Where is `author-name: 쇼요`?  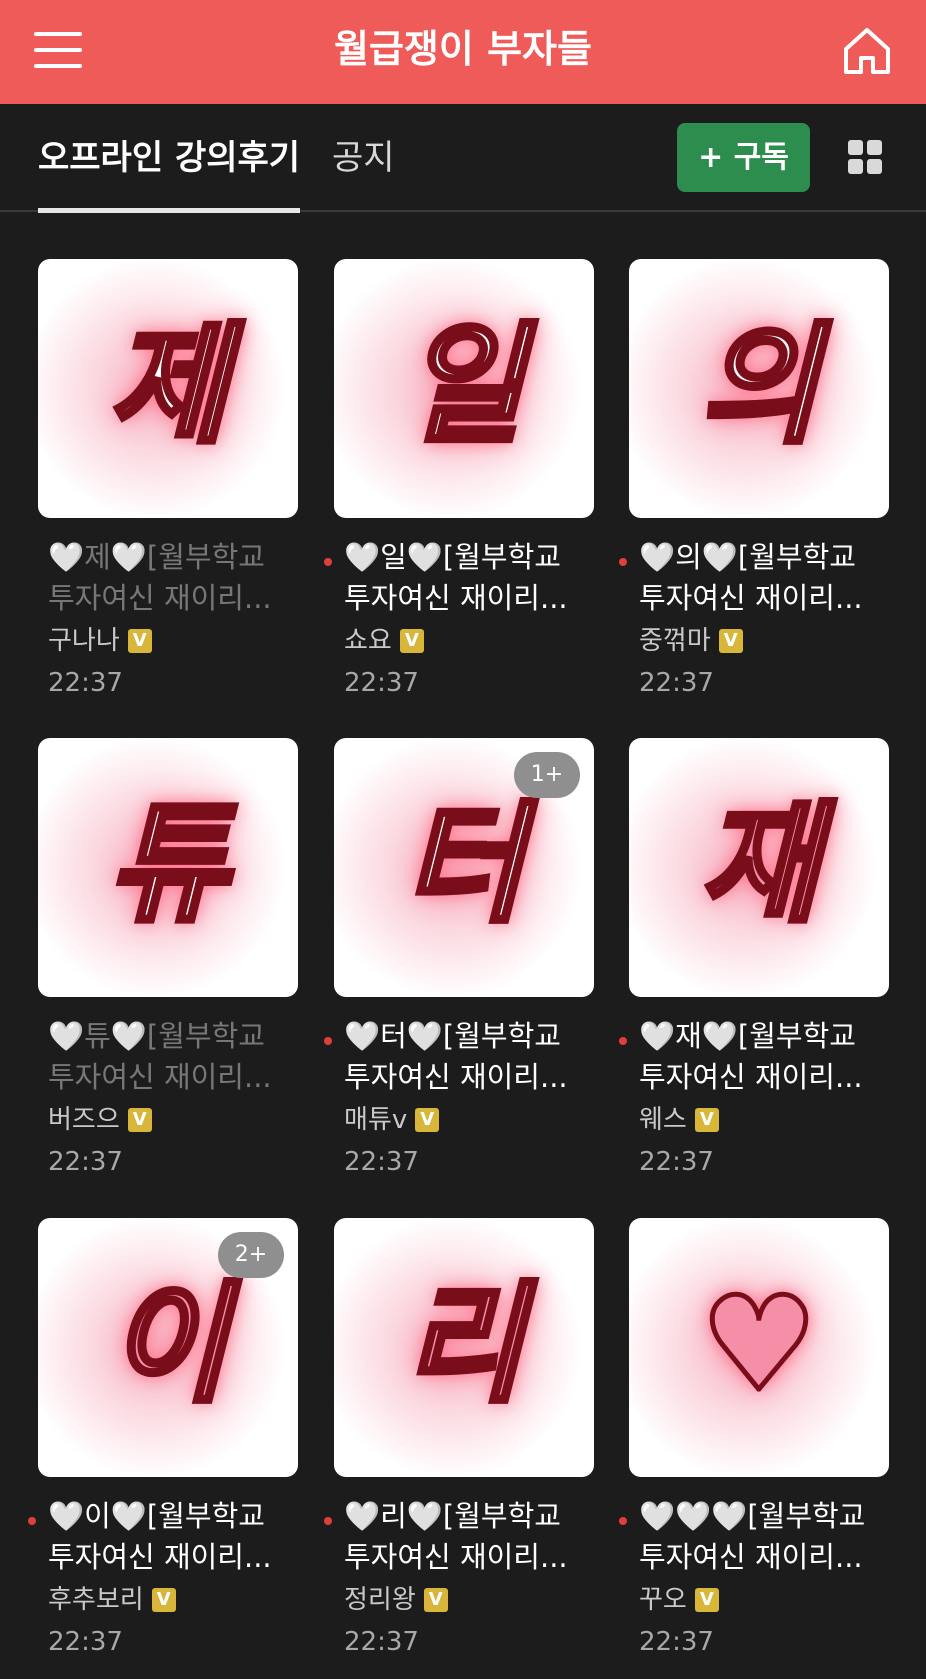 author-name: 쇼요 is located at coordinates (368, 641).